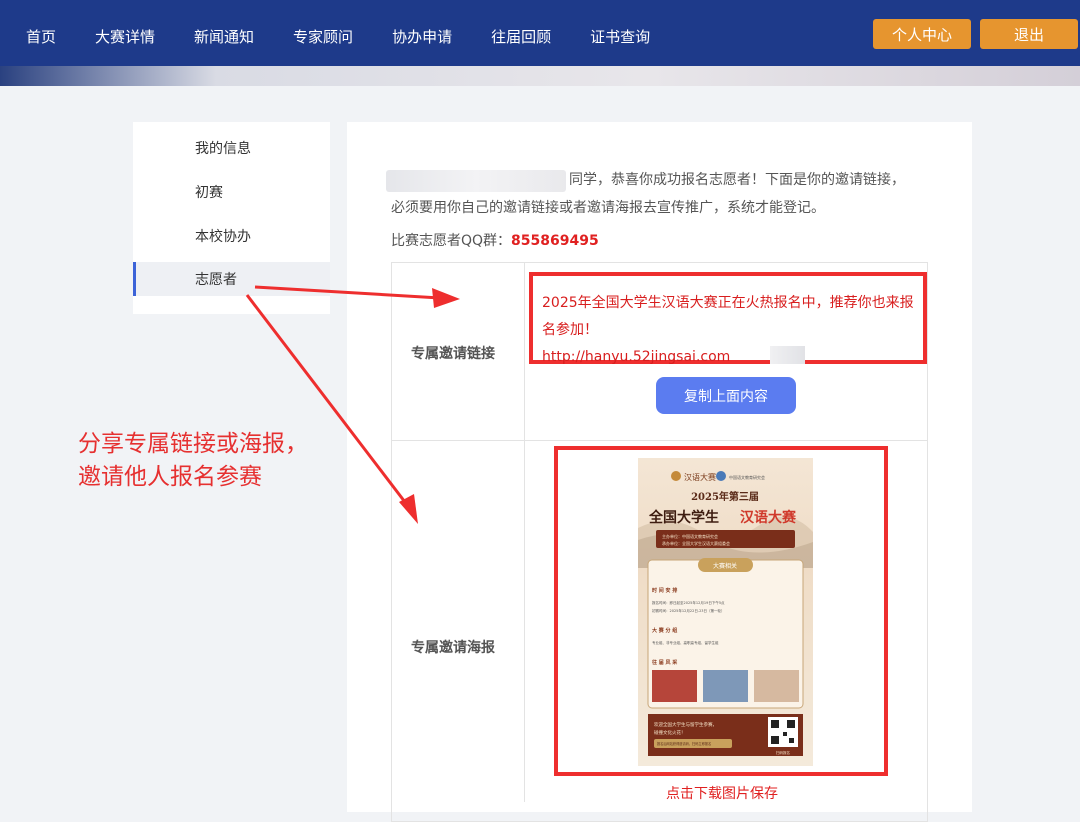 Image resolution: width=1080 pixels, height=822 pixels. I want to click on nav-certificate: 证书查询, so click(620, 36).